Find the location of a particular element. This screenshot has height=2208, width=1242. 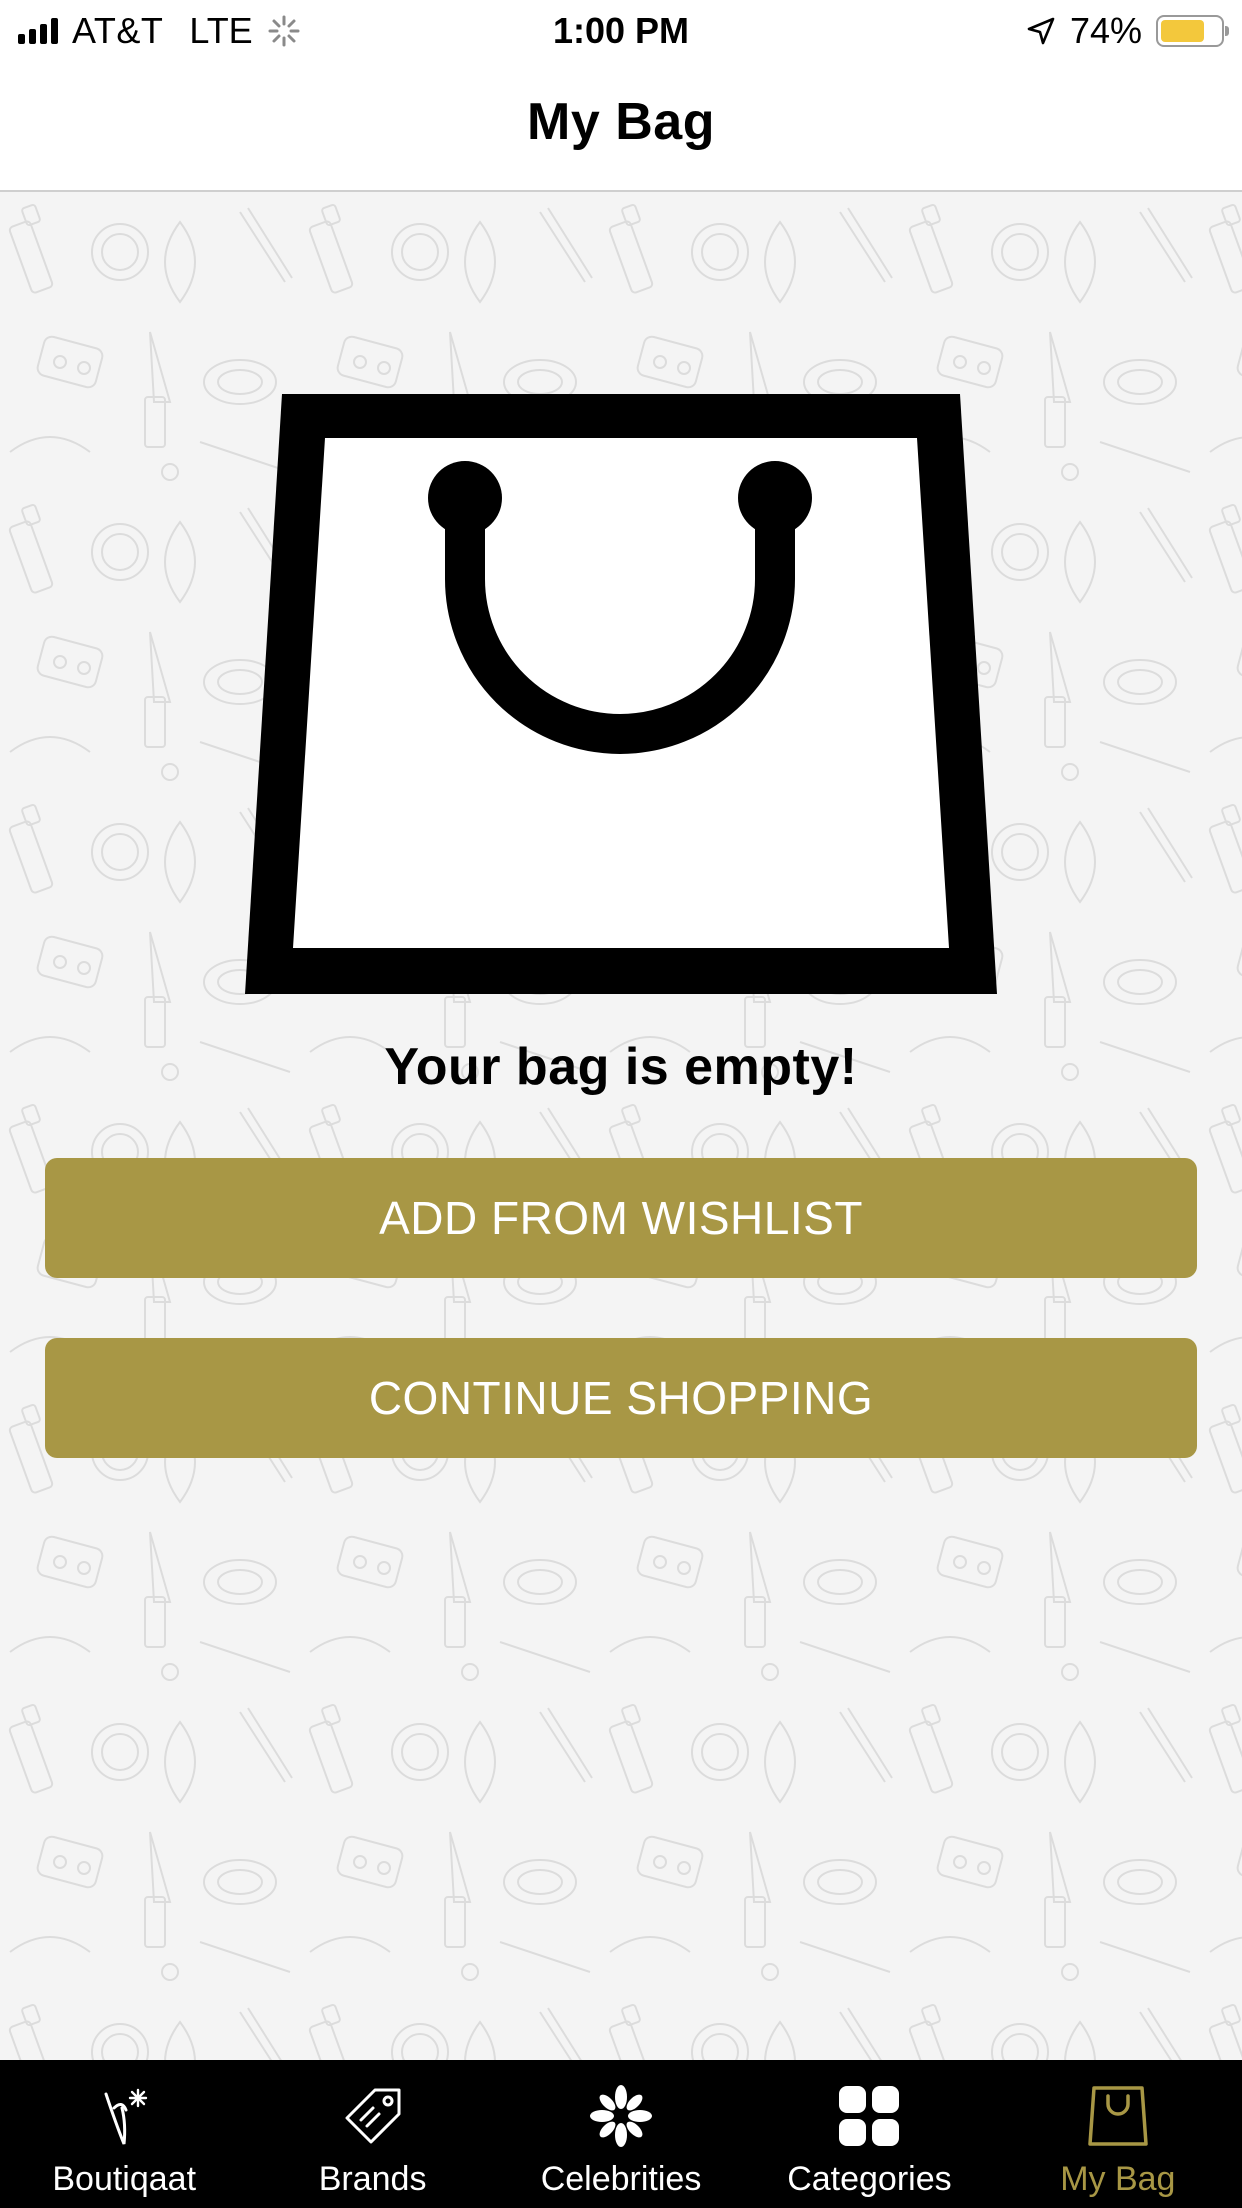

continue-shopping-button: CONTINUE SHOPPING is located at coordinates (621, 1398).